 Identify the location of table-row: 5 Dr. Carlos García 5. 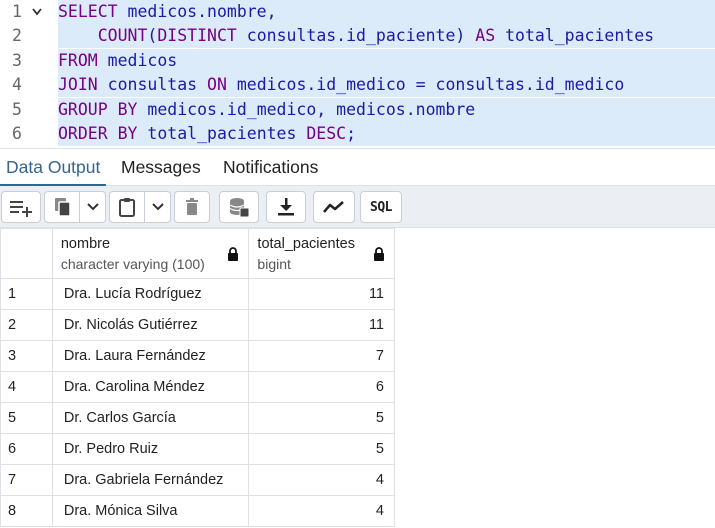
(197, 418).